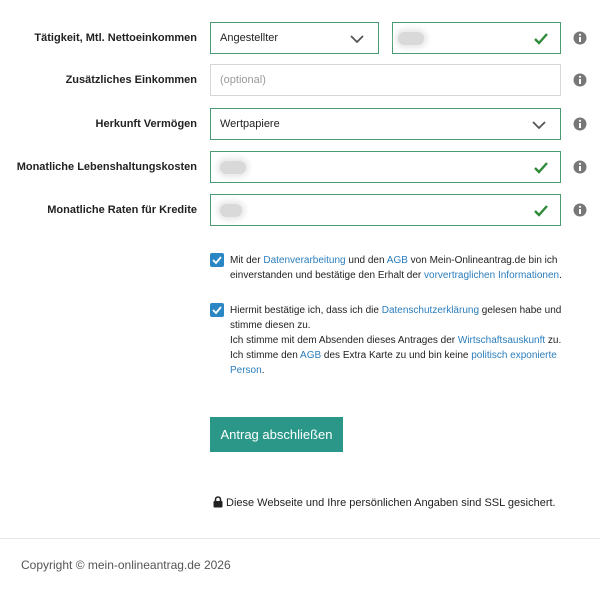 This screenshot has height=600, width=600. I want to click on consent-text: und den, so click(366, 260).